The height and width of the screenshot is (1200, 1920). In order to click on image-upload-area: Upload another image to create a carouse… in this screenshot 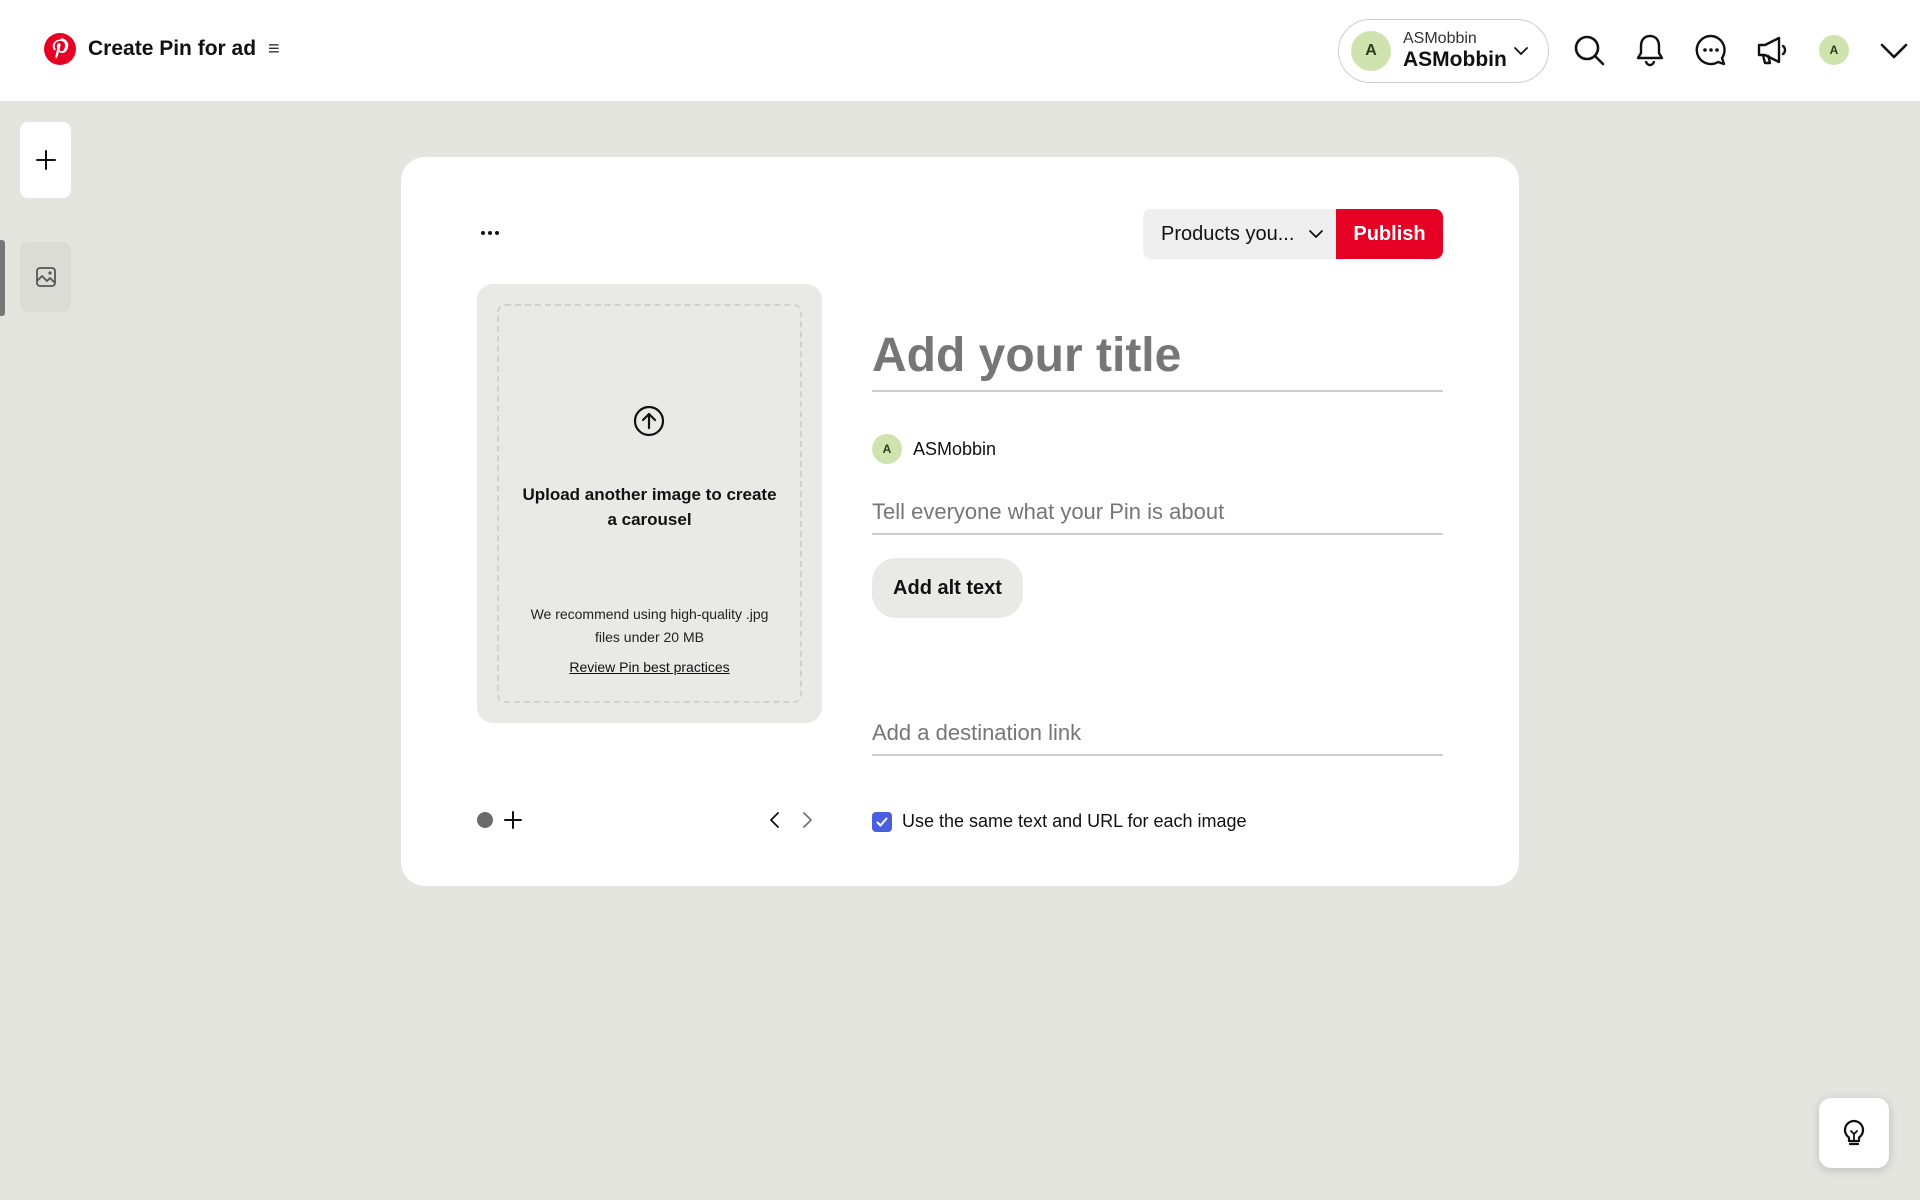, I will do `click(649, 503)`.